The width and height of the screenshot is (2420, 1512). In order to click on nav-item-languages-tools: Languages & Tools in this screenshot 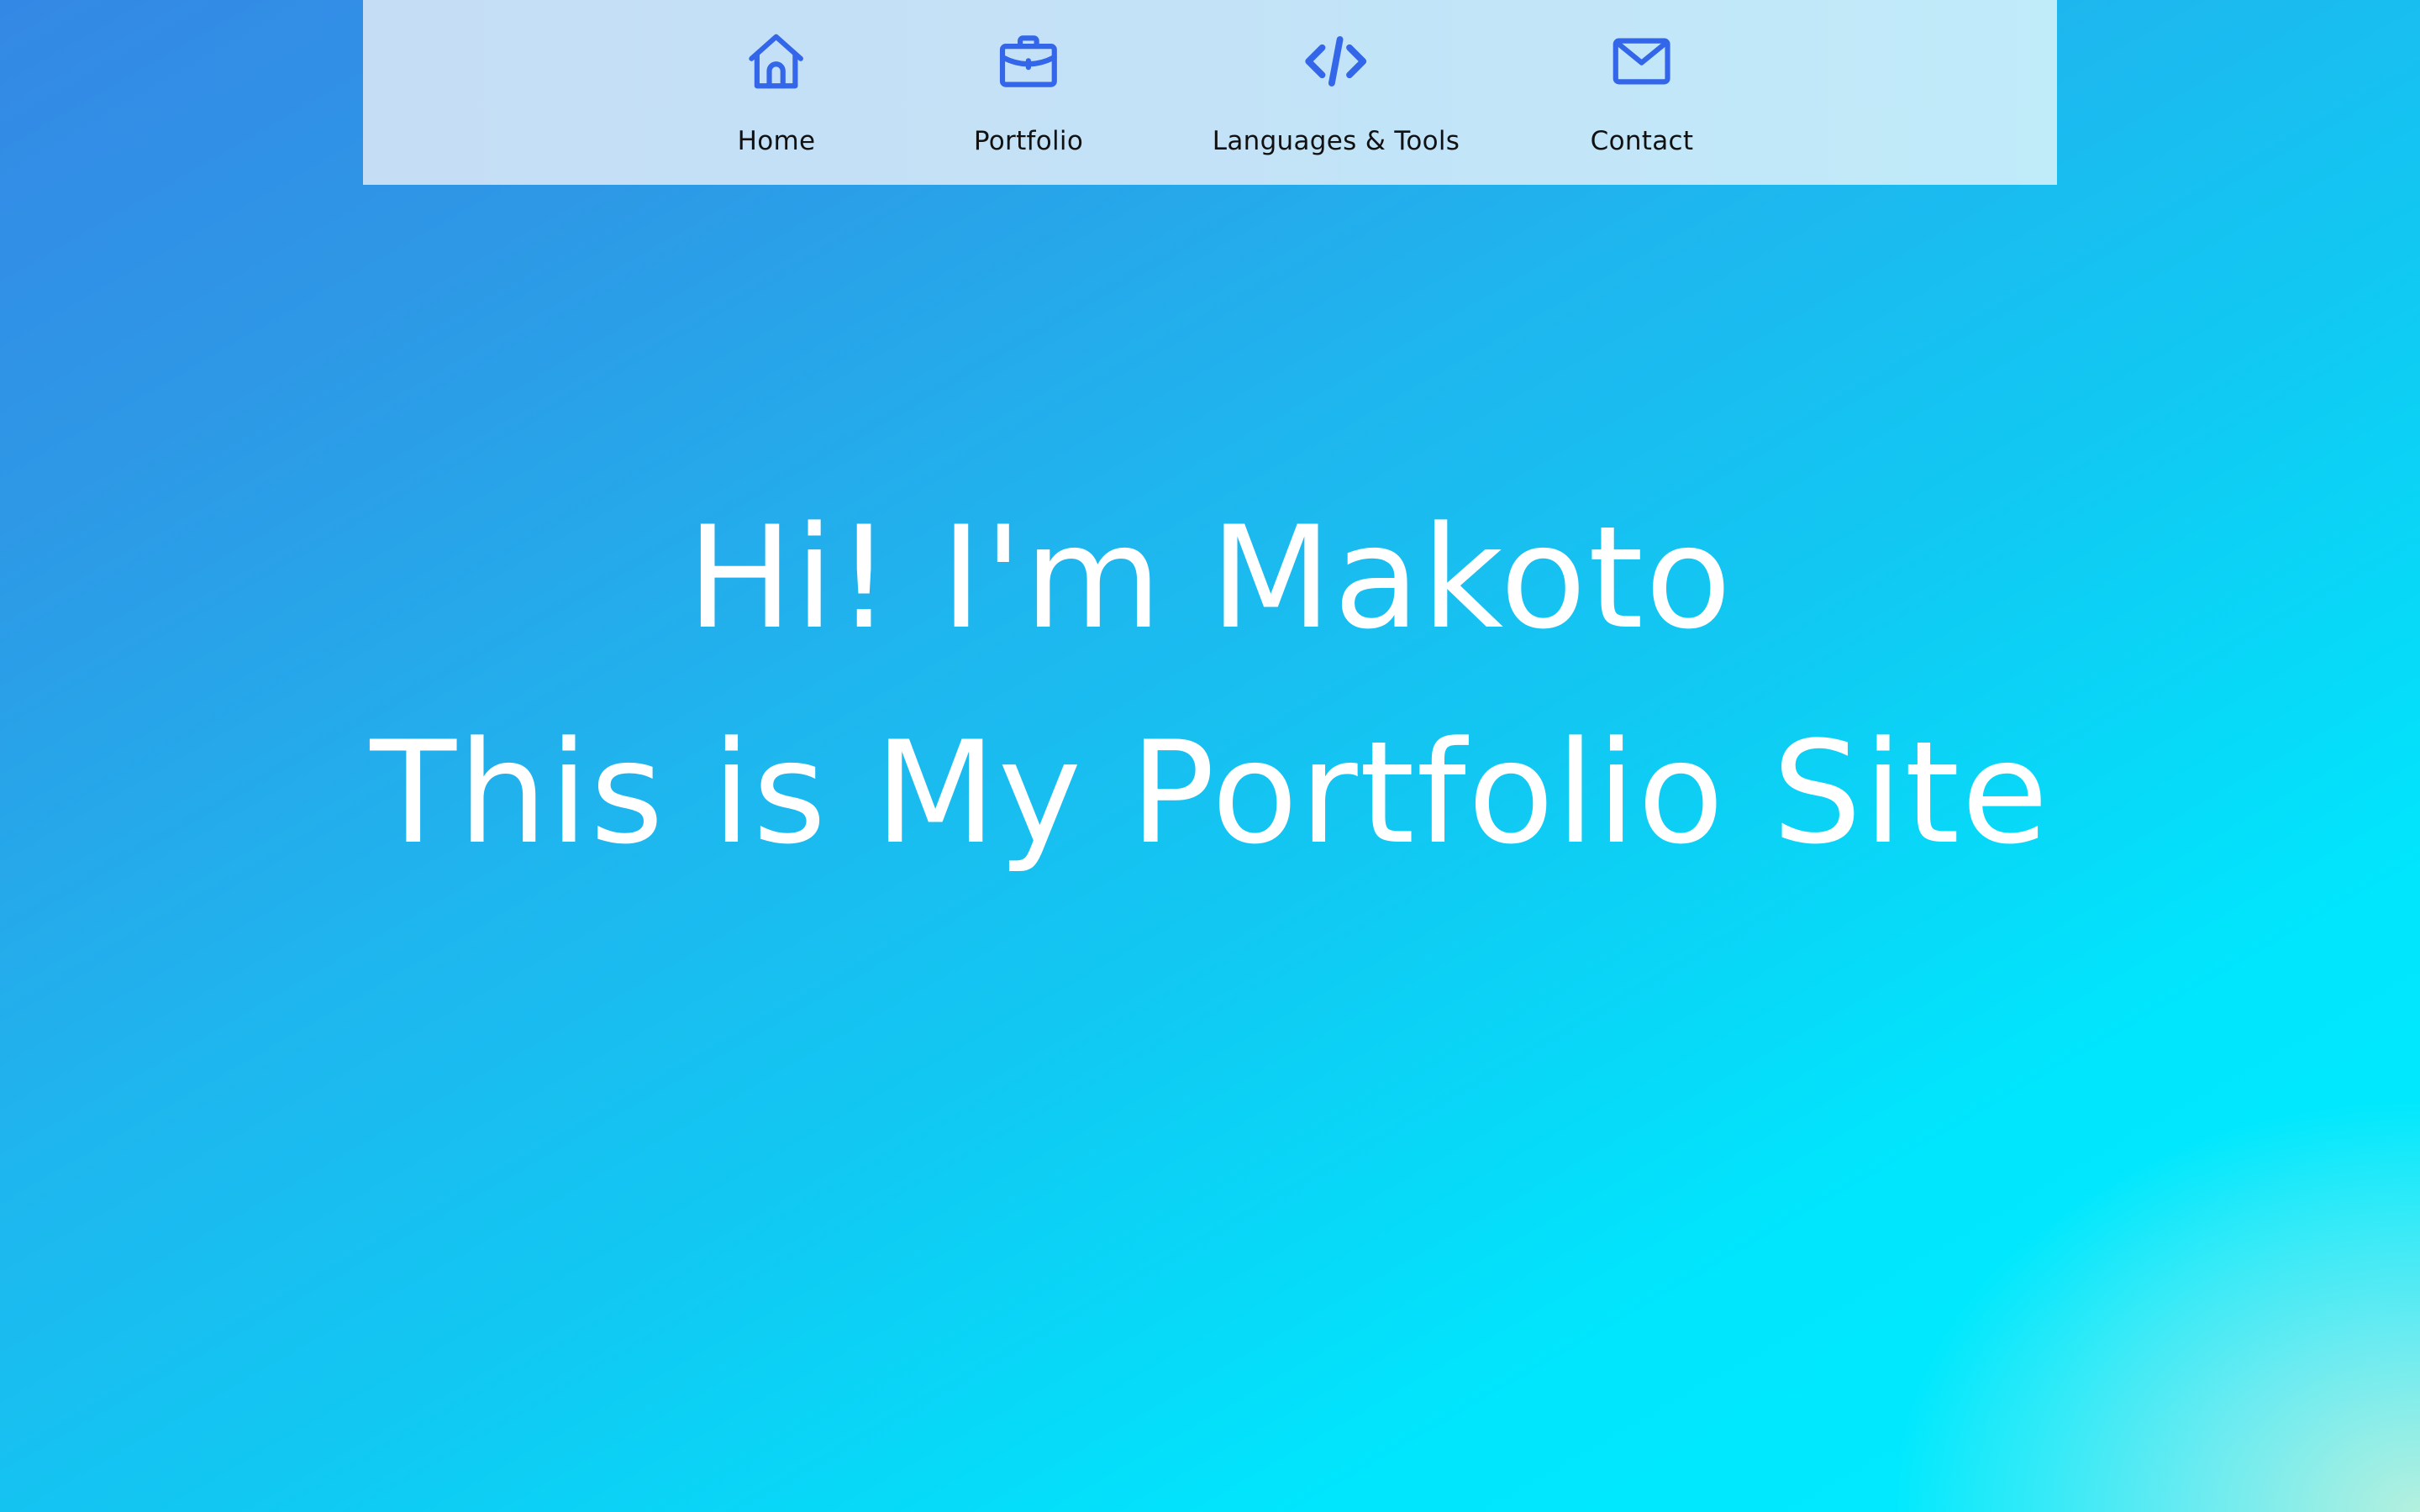, I will do `click(1336, 92)`.